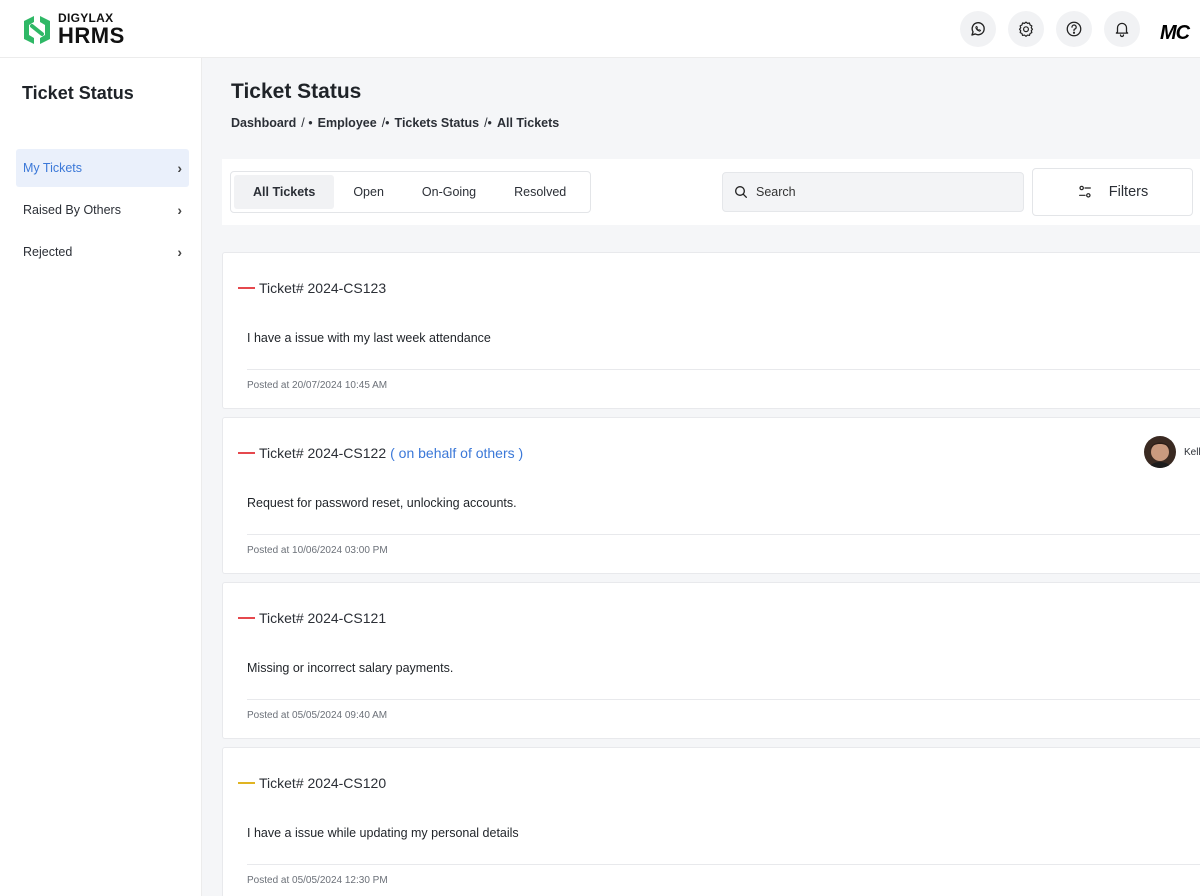 The height and width of the screenshot is (896, 1200). I want to click on ticket-posted-date: Posted at 20/07/2024 10:45 AM, so click(317, 385).